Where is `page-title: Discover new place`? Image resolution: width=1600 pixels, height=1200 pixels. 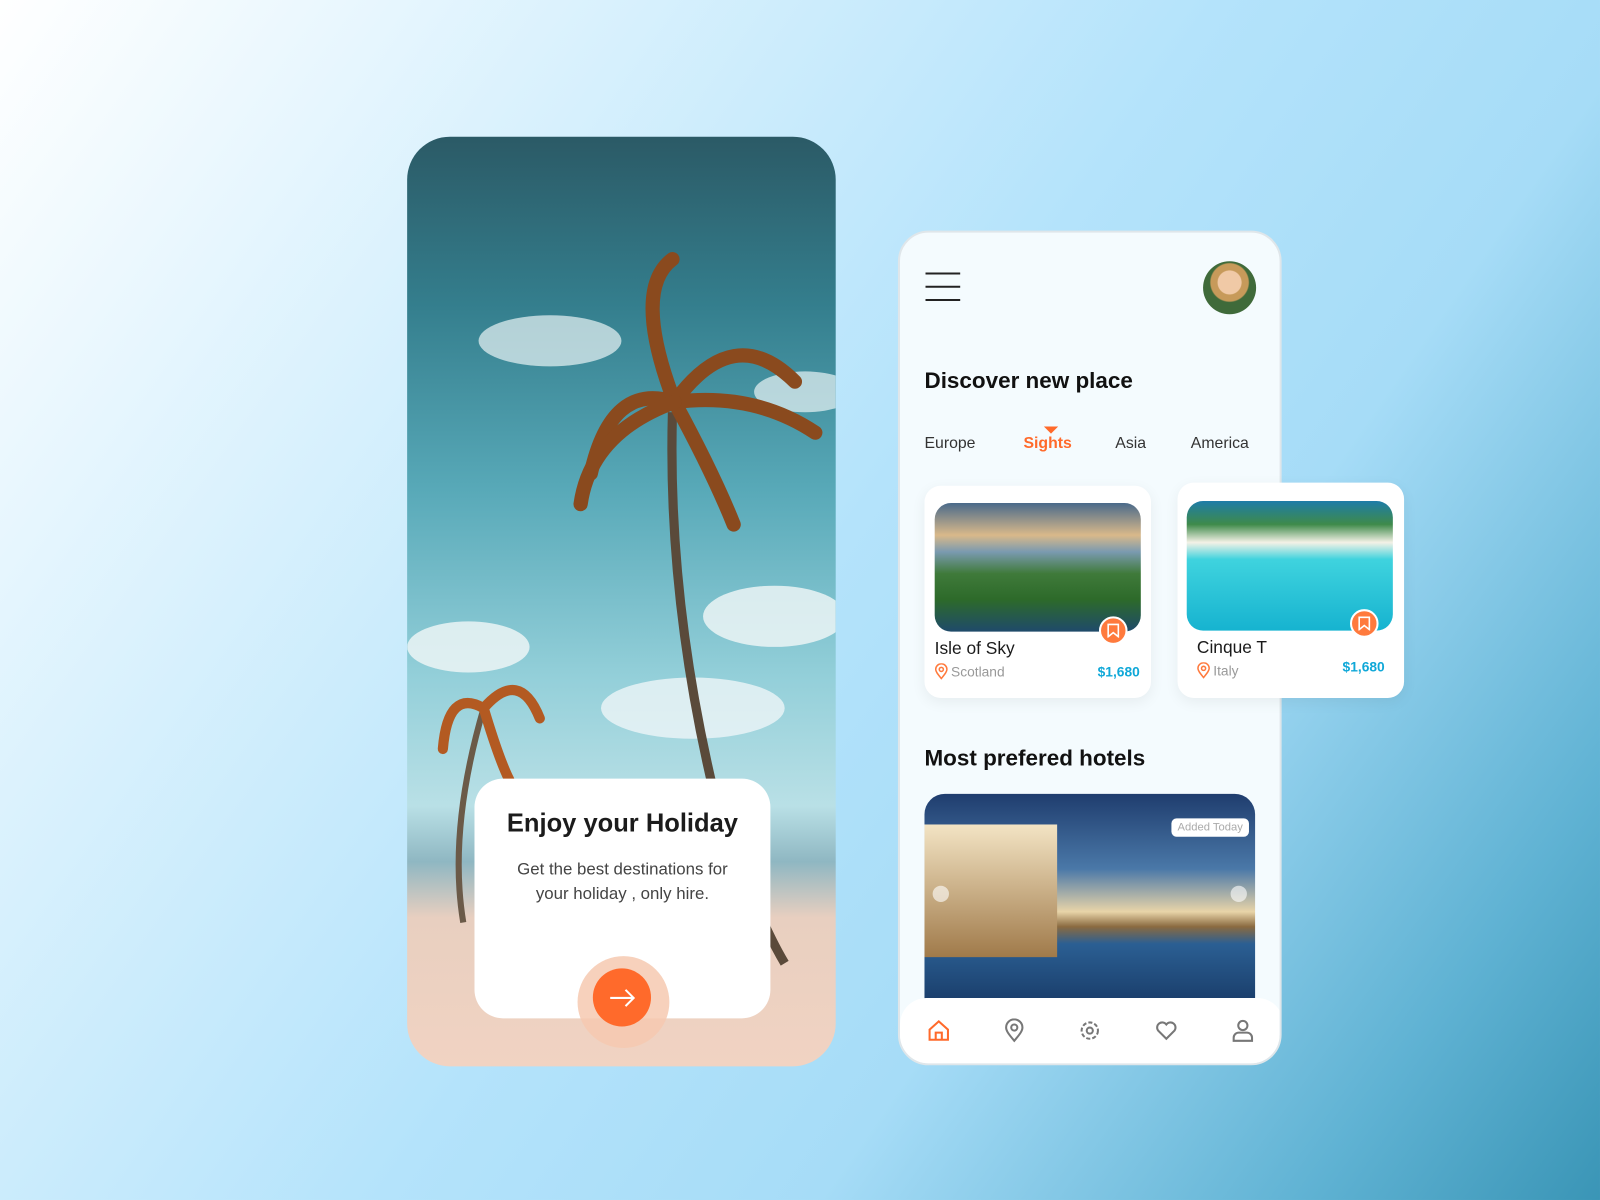
page-title: Discover new place is located at coordinates (1028, 380).